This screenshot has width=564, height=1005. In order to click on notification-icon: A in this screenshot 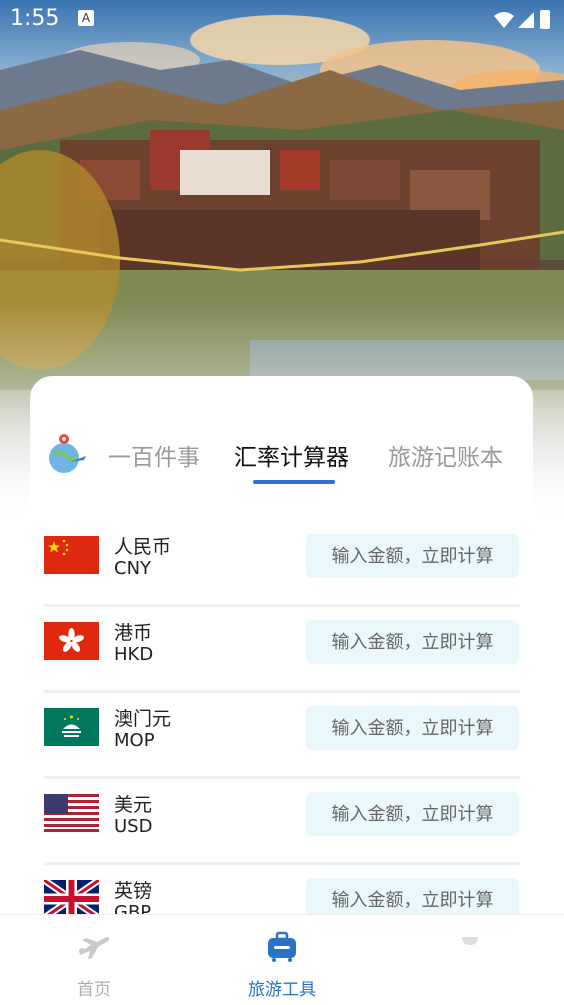, I will do `click(86, 18)`.